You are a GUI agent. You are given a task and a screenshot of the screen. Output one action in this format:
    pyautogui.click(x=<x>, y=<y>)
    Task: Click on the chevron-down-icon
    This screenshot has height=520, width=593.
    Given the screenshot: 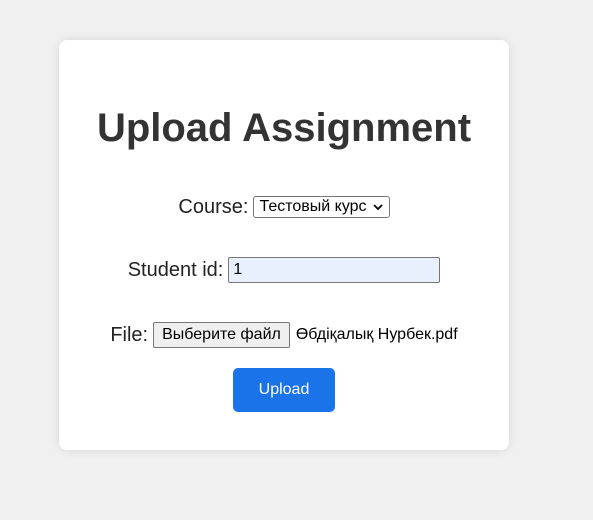 What is the action you would take?
    pyautogui.click(x=377, y=207)
    